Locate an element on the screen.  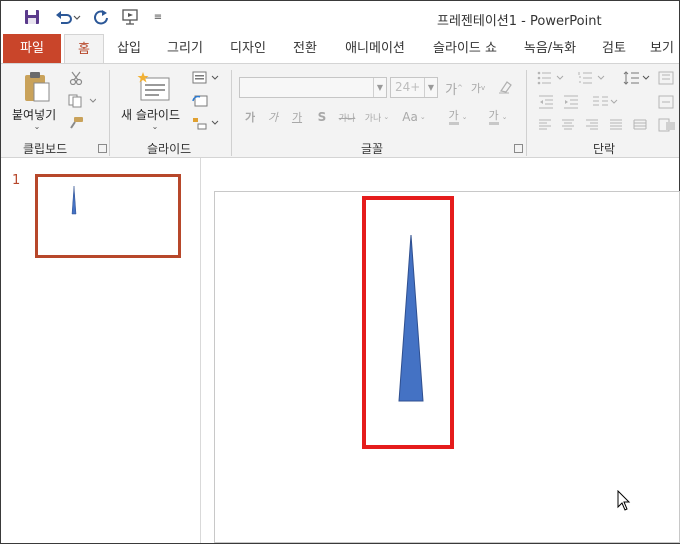
new-slide-icon is located at coordinates (154, 87).